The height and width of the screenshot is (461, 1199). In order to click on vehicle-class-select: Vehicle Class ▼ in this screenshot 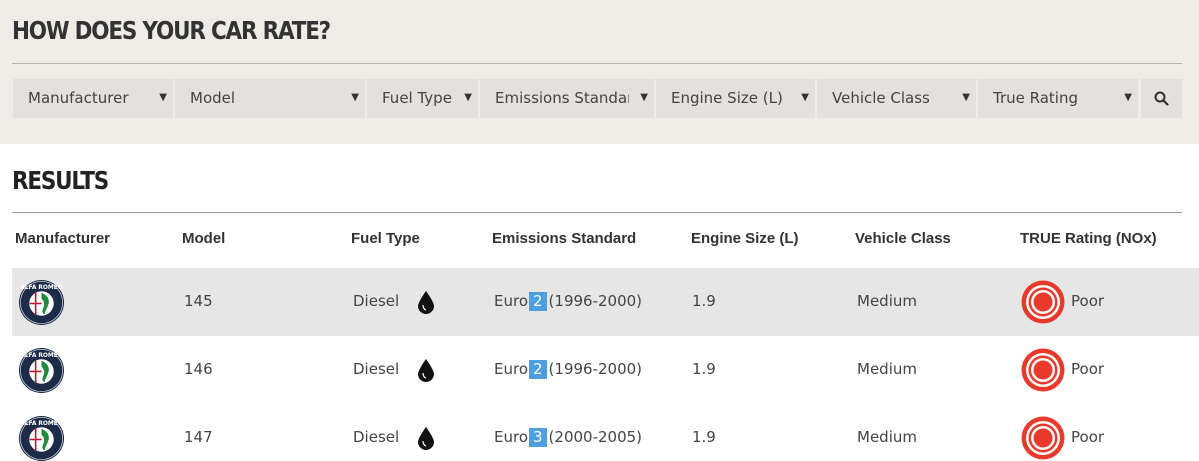, I will do `click(896, 98)`.